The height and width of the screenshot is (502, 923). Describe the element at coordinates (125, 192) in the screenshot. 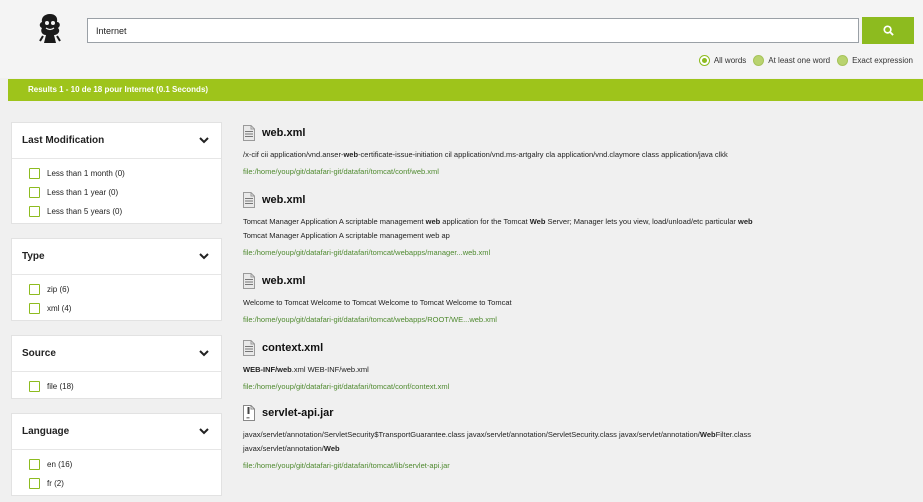

I see `facet-option: Less than 1 year (0)` at that location.